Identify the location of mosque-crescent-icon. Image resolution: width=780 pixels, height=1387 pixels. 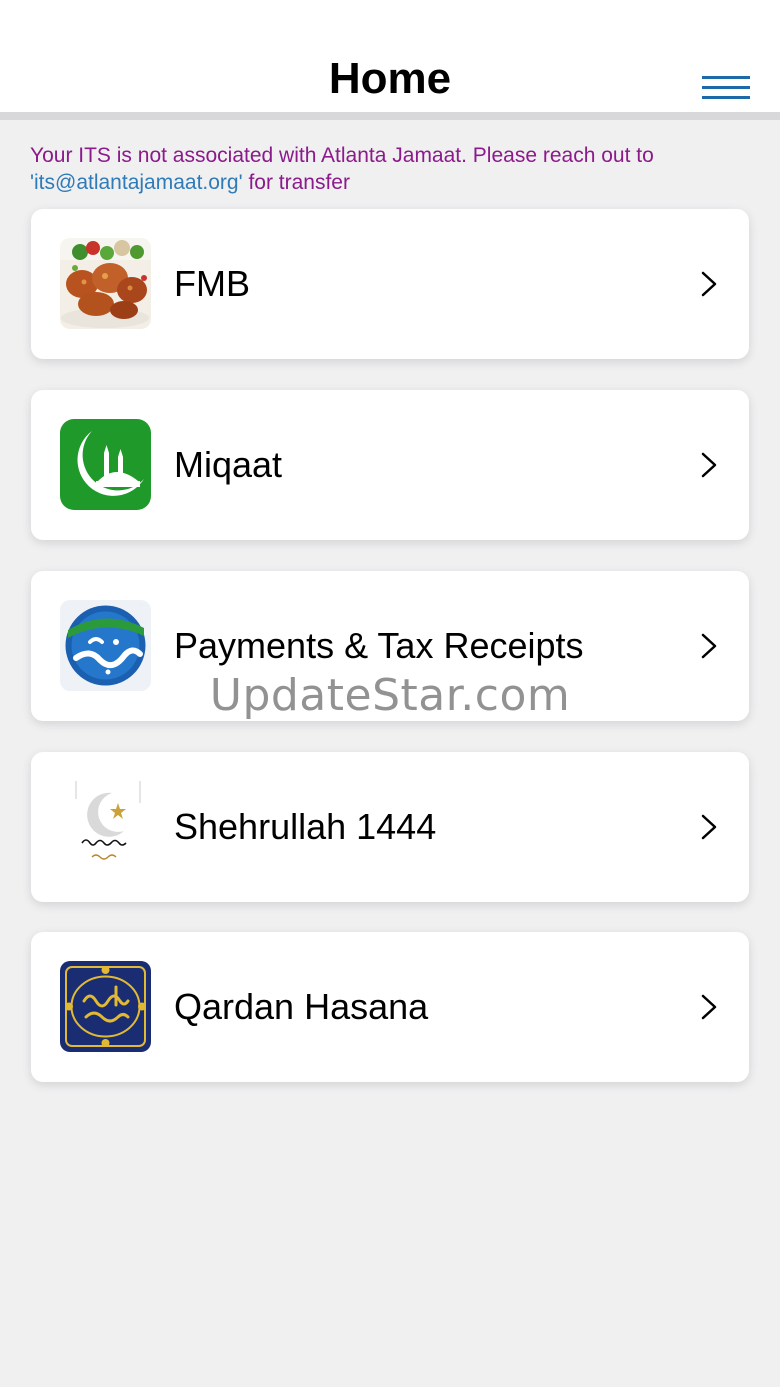
(105, 464).